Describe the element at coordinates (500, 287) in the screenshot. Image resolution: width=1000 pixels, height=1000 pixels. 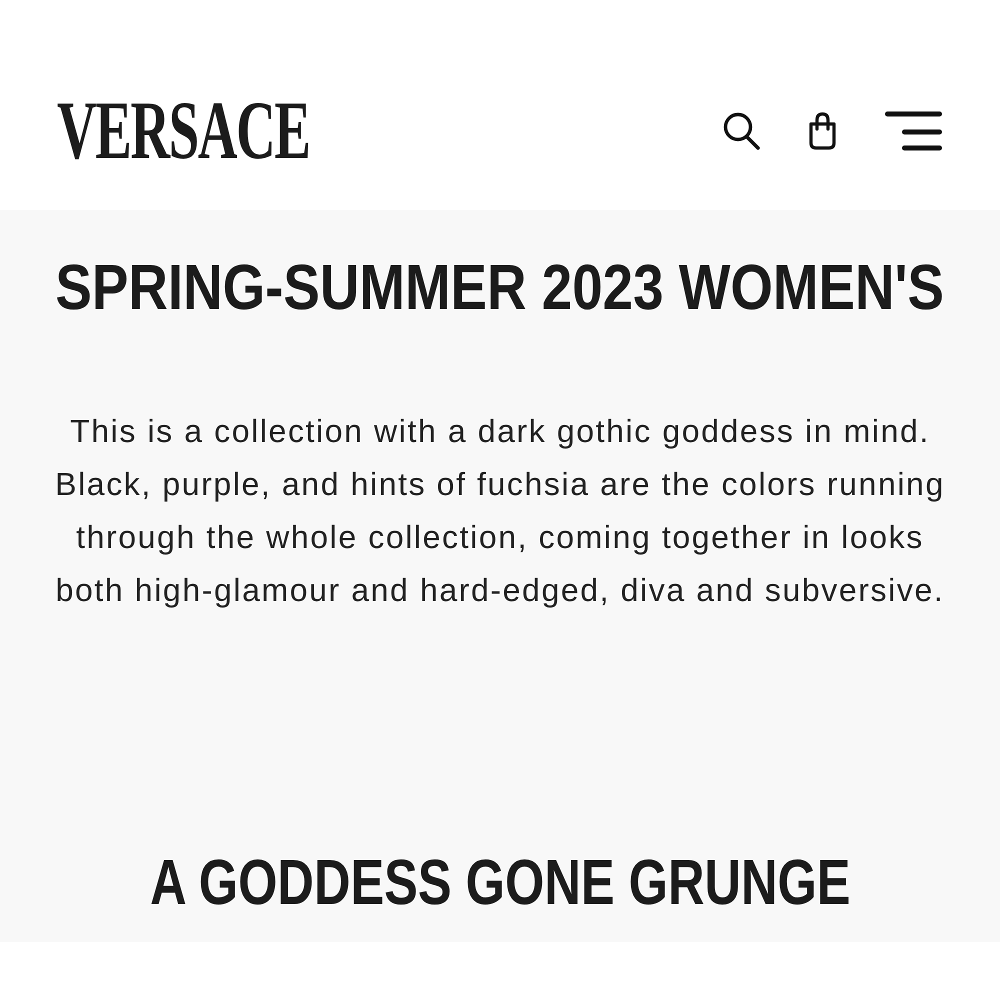
I see `collection-title: SPRING-SUMMER 2023 WOMEN'S` at that location.